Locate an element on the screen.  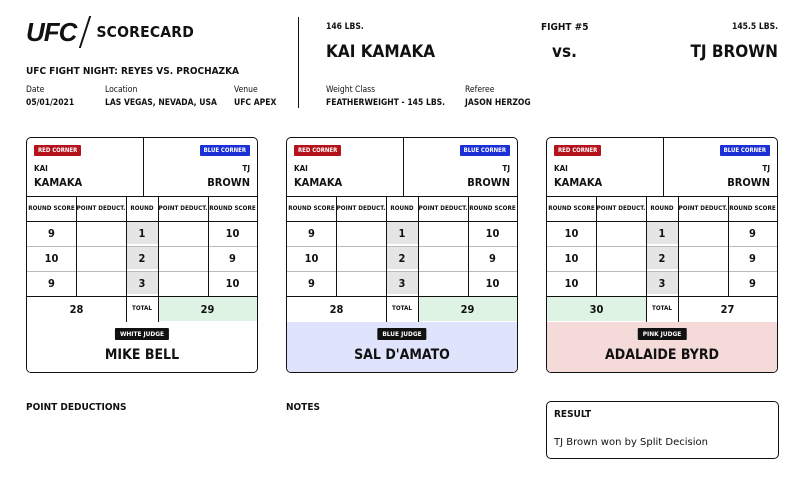
result-text: TJ Brown won by Split Decision is located at coordinates (631, 442).